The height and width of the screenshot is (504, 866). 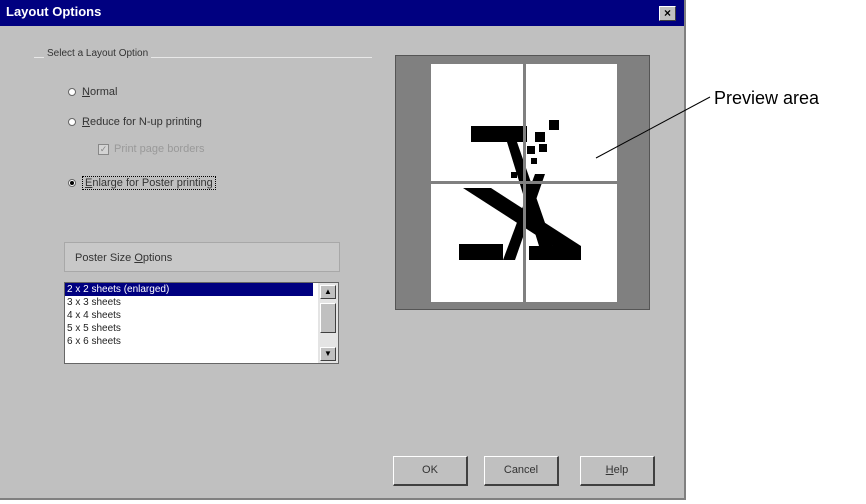 I want to click on preview-area-callout: Preview area, so click(x=767, y=98).